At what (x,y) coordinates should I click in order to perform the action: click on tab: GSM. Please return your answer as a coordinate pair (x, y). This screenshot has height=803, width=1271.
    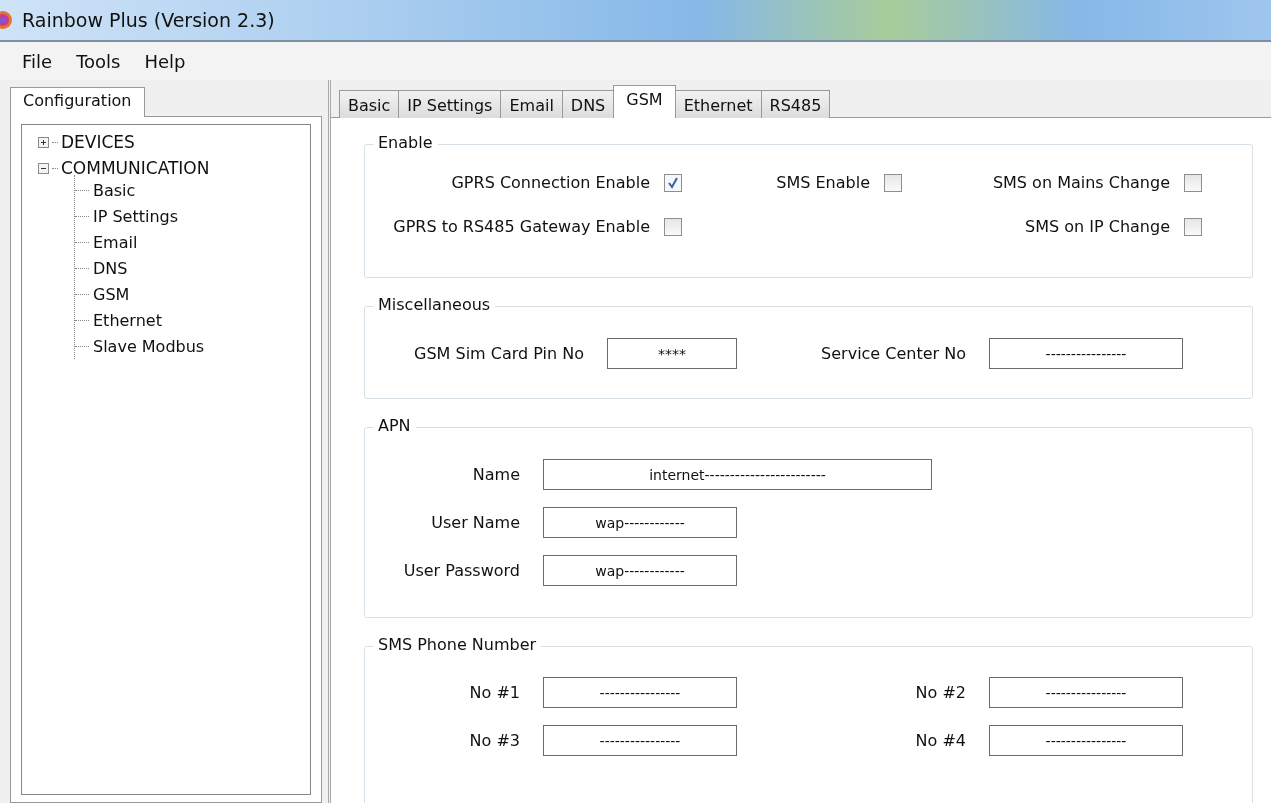
    Looking at the image, I should click on (644, 101).